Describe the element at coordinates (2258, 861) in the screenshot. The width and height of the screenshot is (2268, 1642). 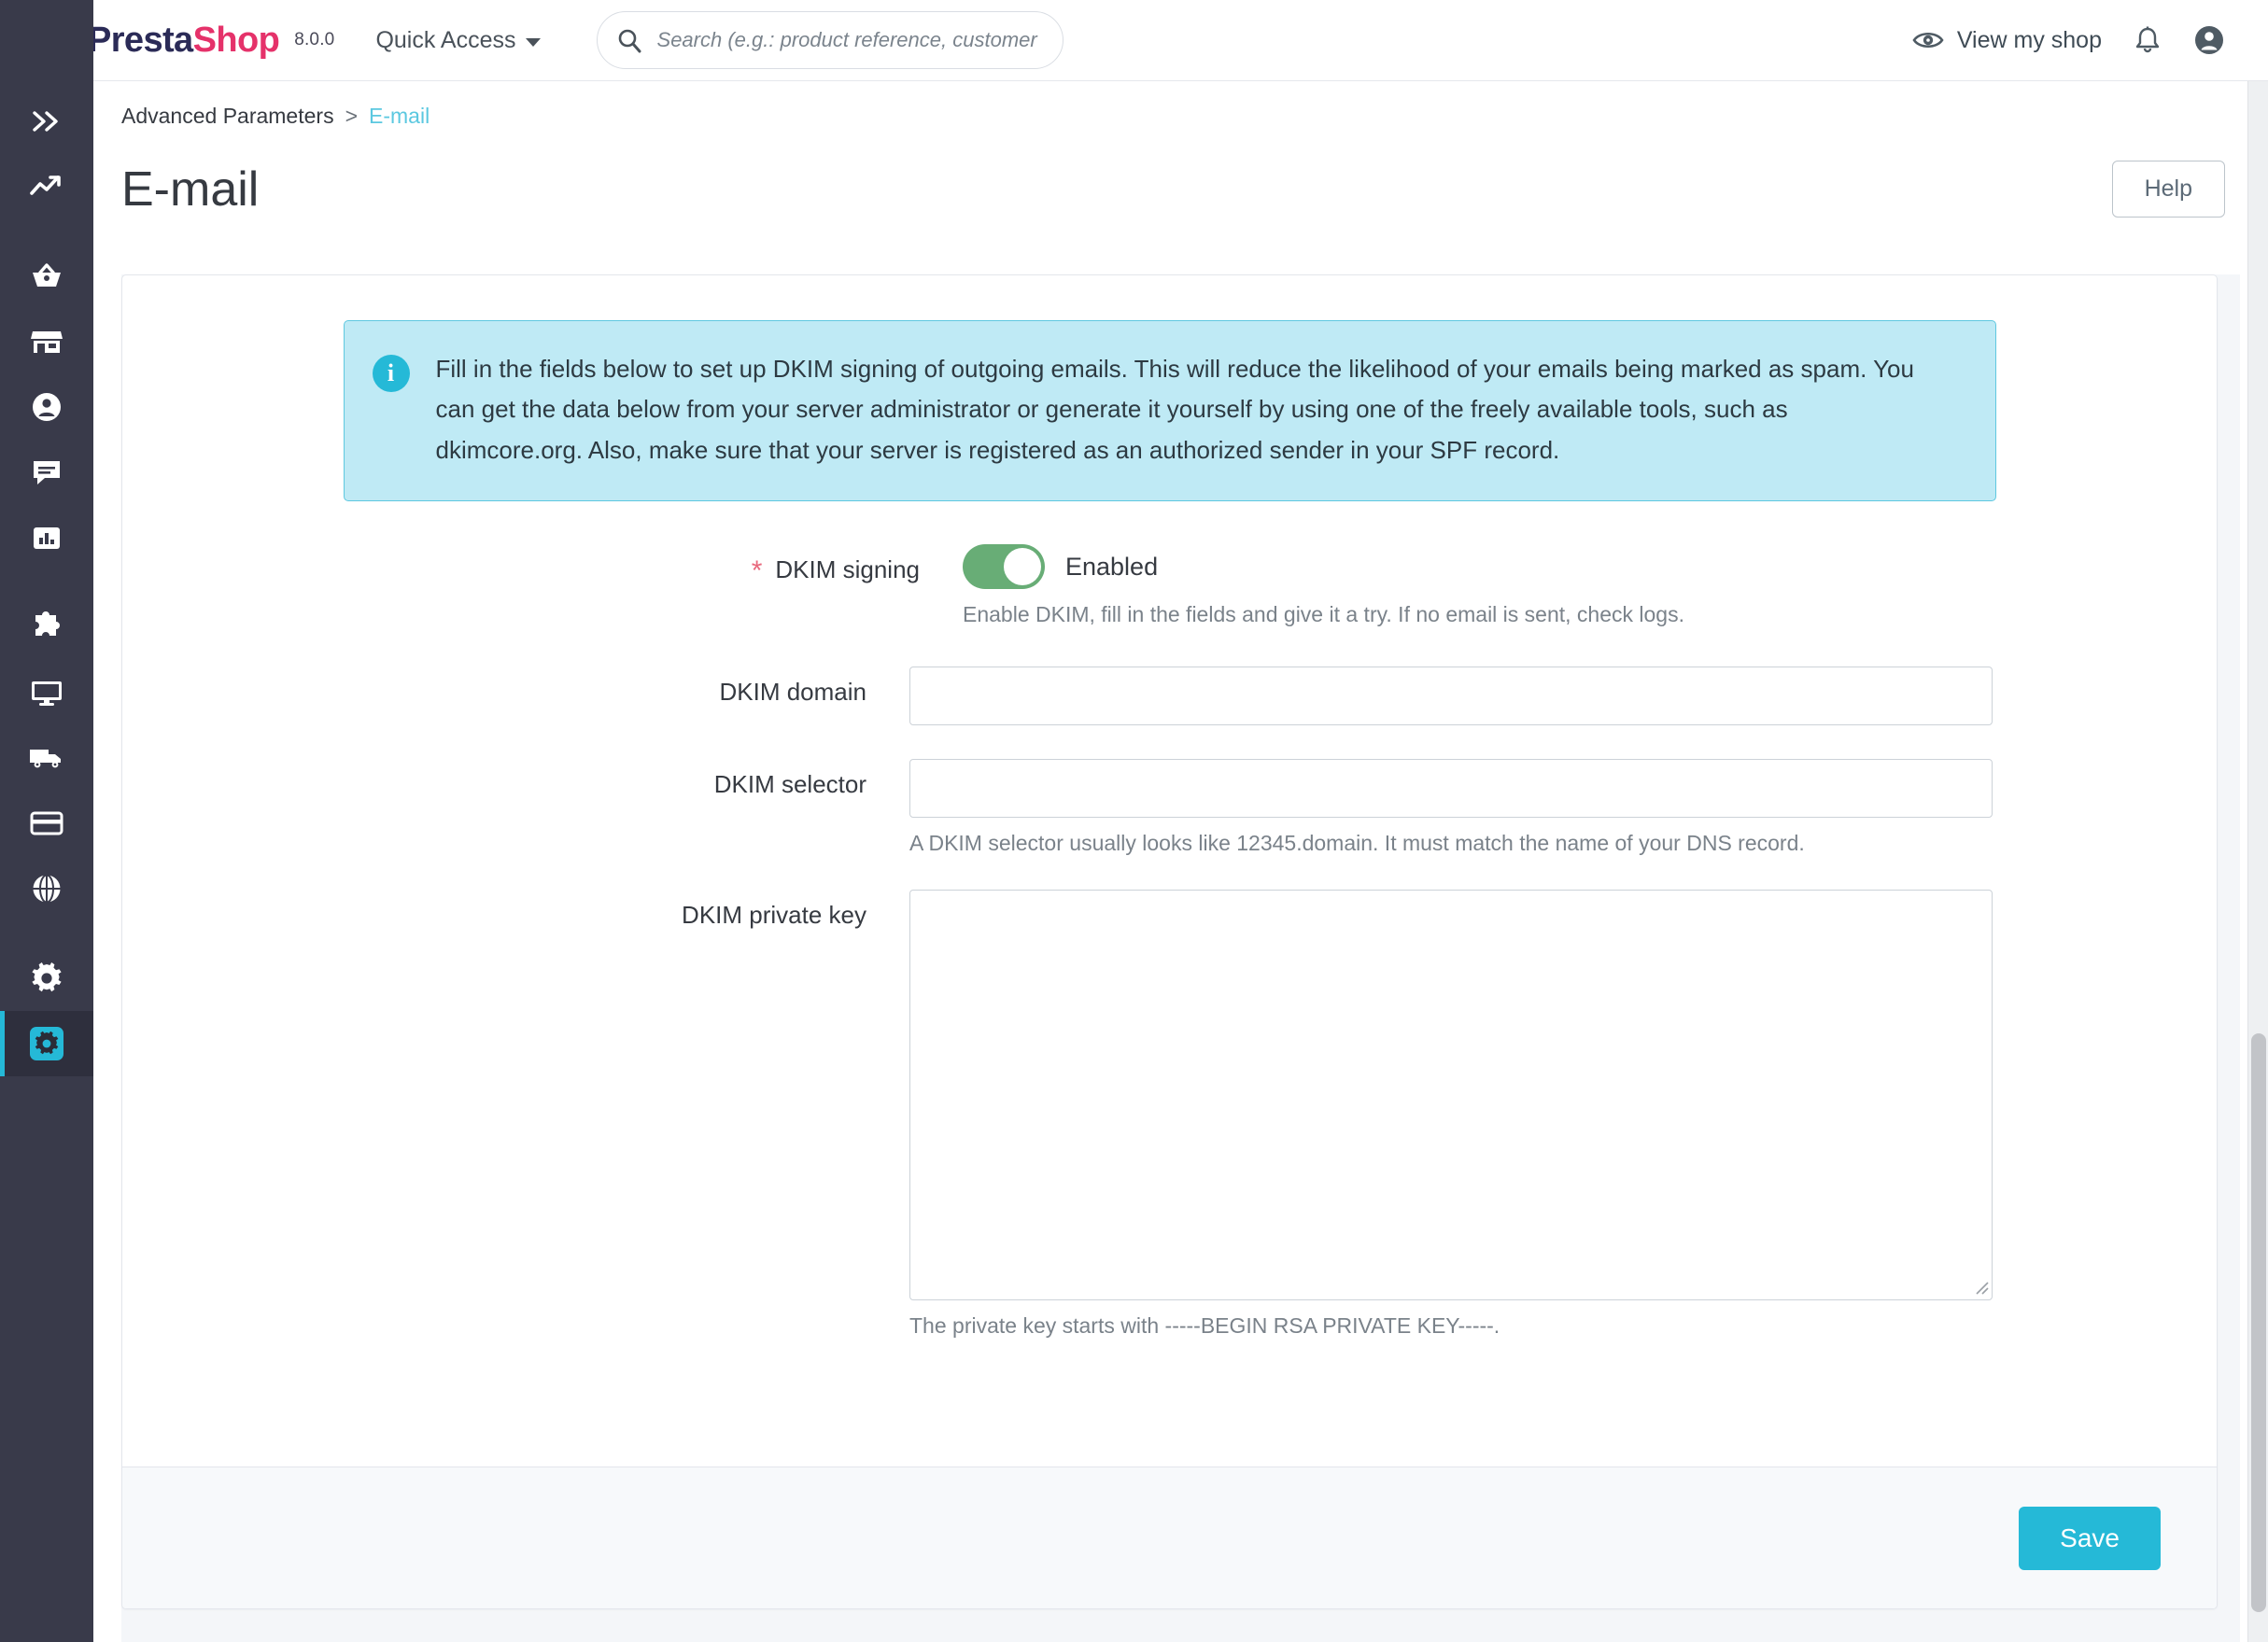
I see `page-scrollbar-track` at that location.